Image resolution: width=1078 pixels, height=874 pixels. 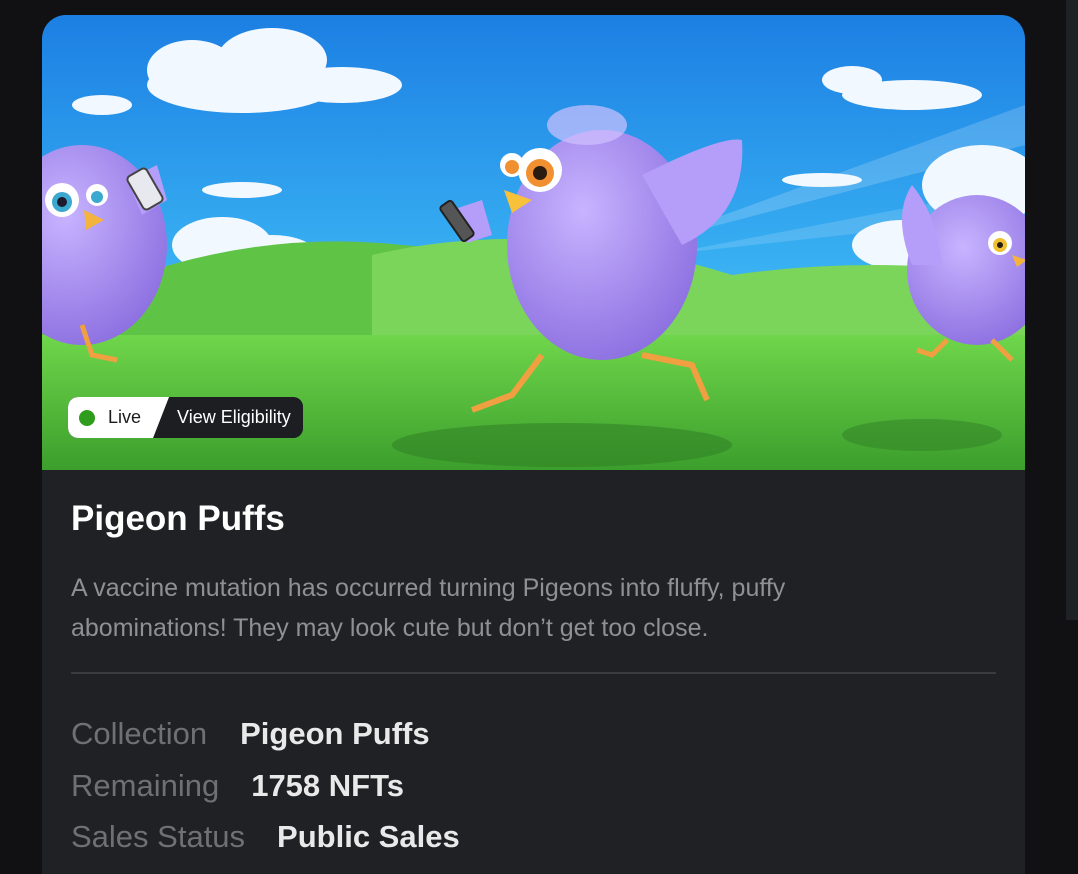 What do you see at coordinates (1072, 310) in the screenshot?
I see `adjacent-card-edge` at bounding box center [1072, 310].